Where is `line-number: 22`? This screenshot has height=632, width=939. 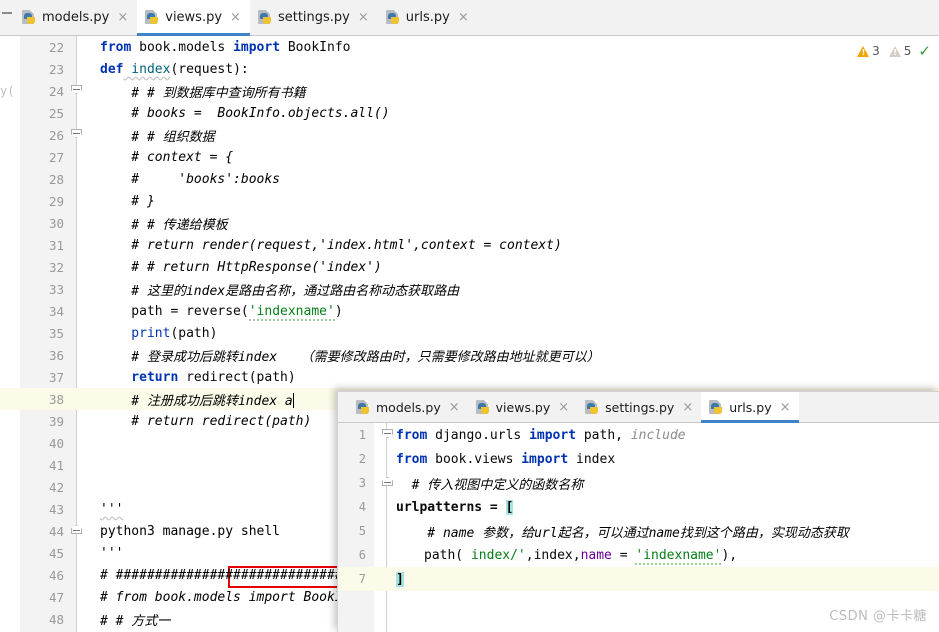
line-number: 22 is located at coordinates (56, 47).